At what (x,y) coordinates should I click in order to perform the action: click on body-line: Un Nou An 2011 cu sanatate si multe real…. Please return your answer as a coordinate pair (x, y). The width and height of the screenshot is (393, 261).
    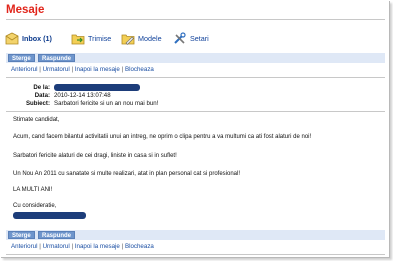
    Looking at the image, I should click on (127, 174).